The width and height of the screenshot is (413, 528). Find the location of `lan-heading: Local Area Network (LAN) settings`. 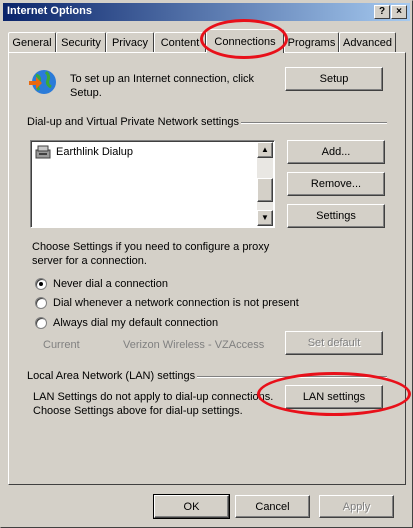

lan-heading: Local Area Network (LAN) settings is located at coordinates (111, 376).